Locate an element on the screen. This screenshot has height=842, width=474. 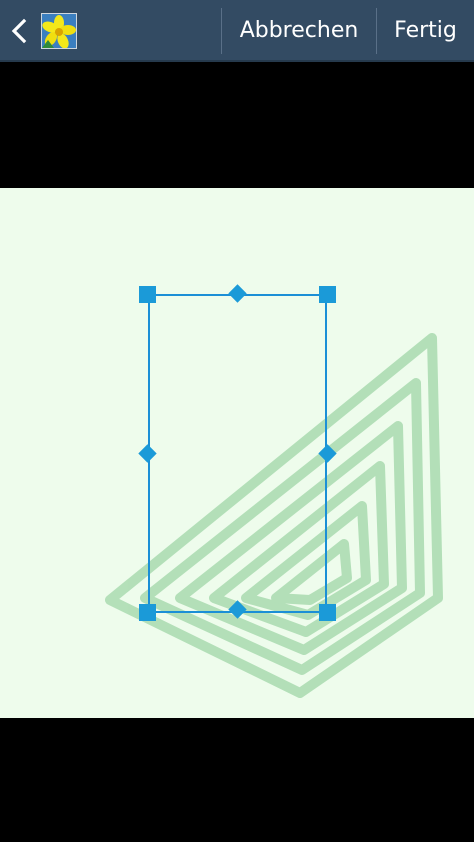
cancel-button: Abbrechen is located at coordinates (299, 31).